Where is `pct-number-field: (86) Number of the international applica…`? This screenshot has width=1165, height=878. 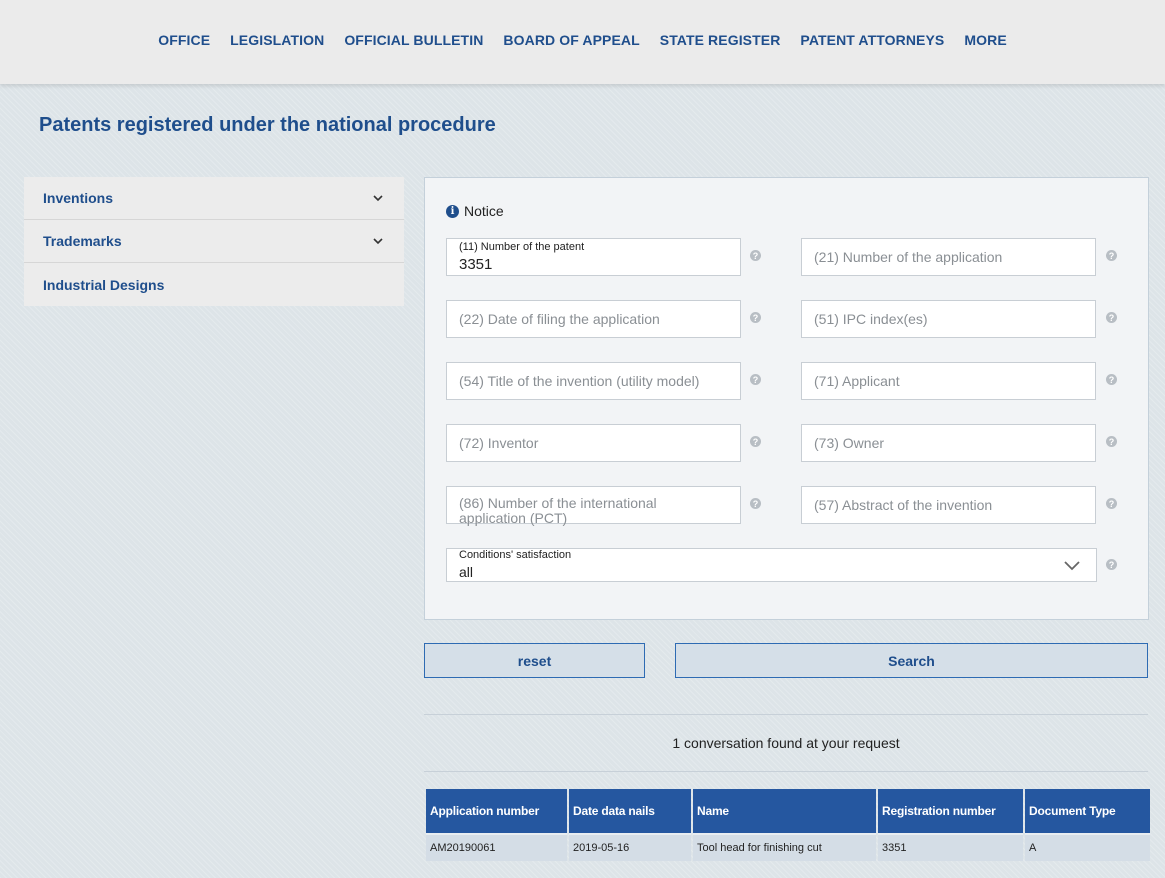
pct-number-field: (86) Number of the international applica… is located at coordinates (593, 506).